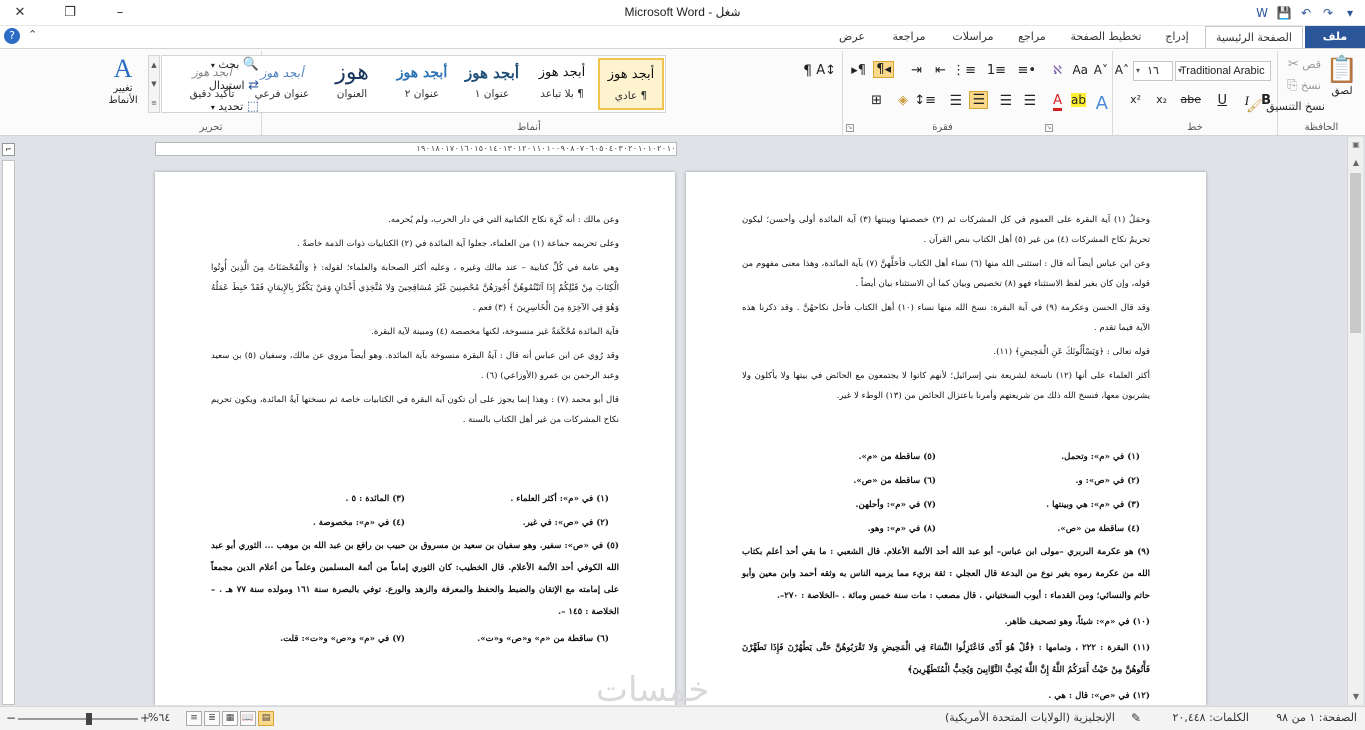 The width and height of the screenshot is (1365, 730). I want to click on footnote: (٦) ساقطة من «ص»., so click(844, 481).